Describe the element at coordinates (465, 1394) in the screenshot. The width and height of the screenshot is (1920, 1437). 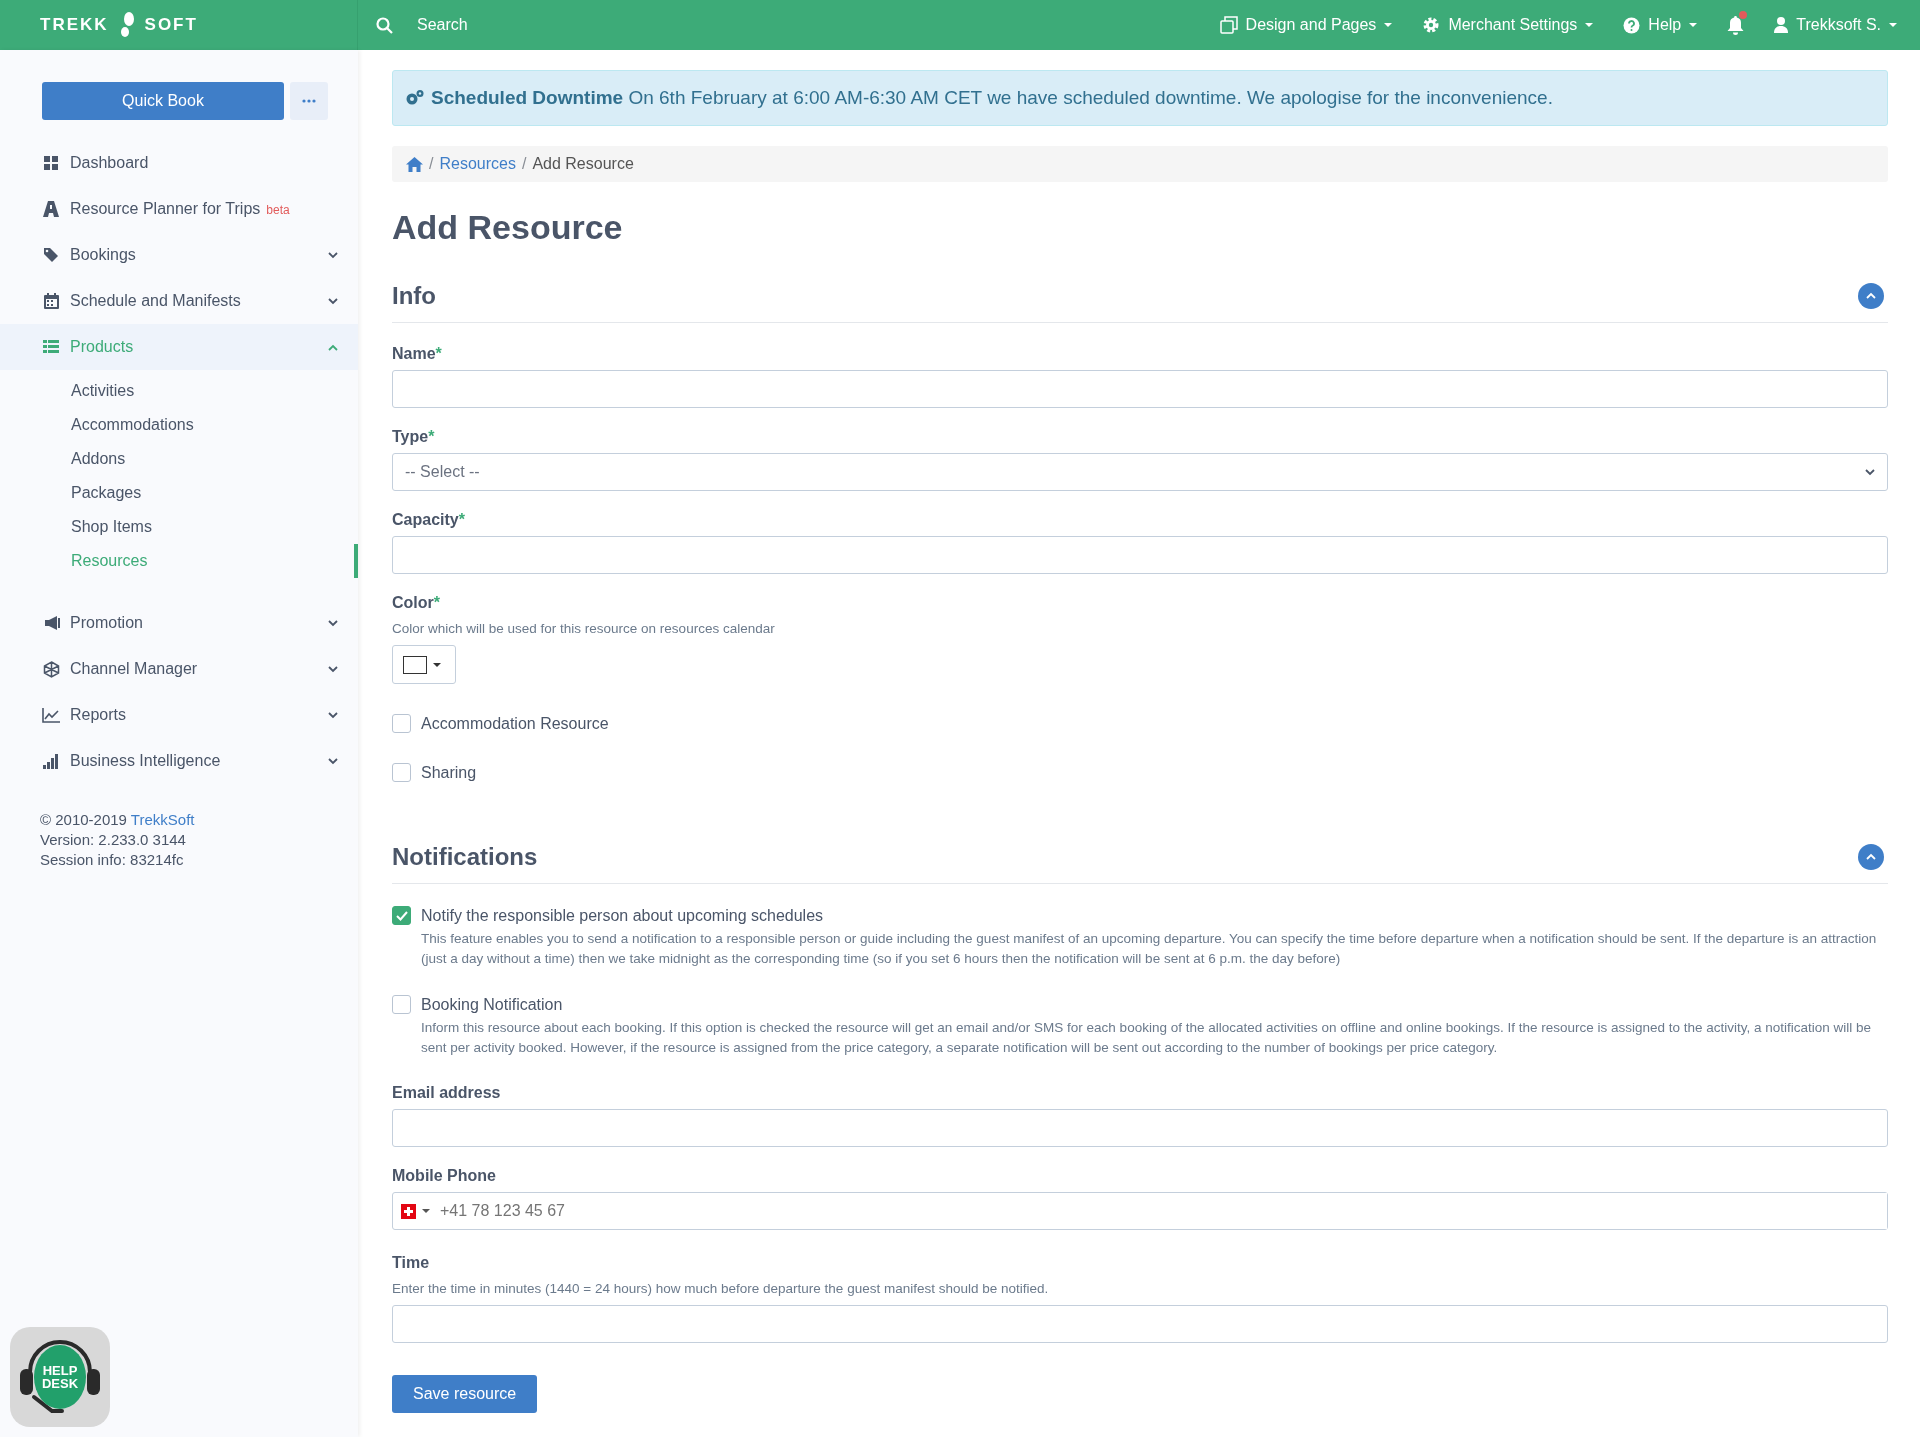
I see `save-button: Save resource` at that location.